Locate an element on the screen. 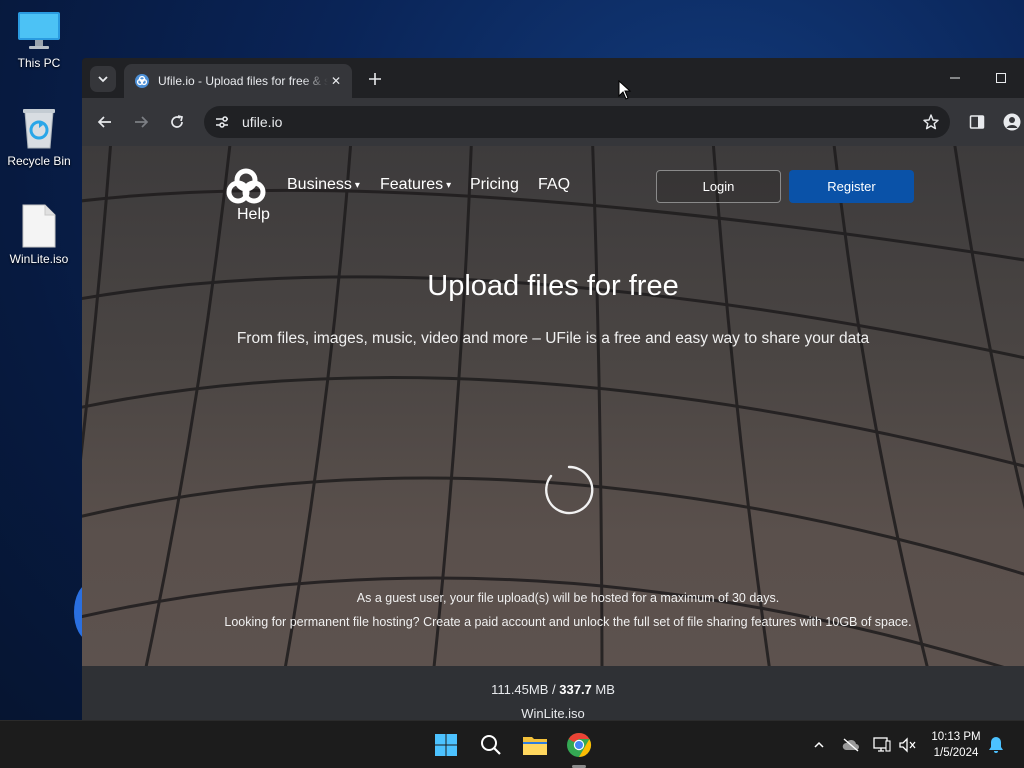  desktop-icon-label: Recycle Bin is located at coordinates (39, 161).